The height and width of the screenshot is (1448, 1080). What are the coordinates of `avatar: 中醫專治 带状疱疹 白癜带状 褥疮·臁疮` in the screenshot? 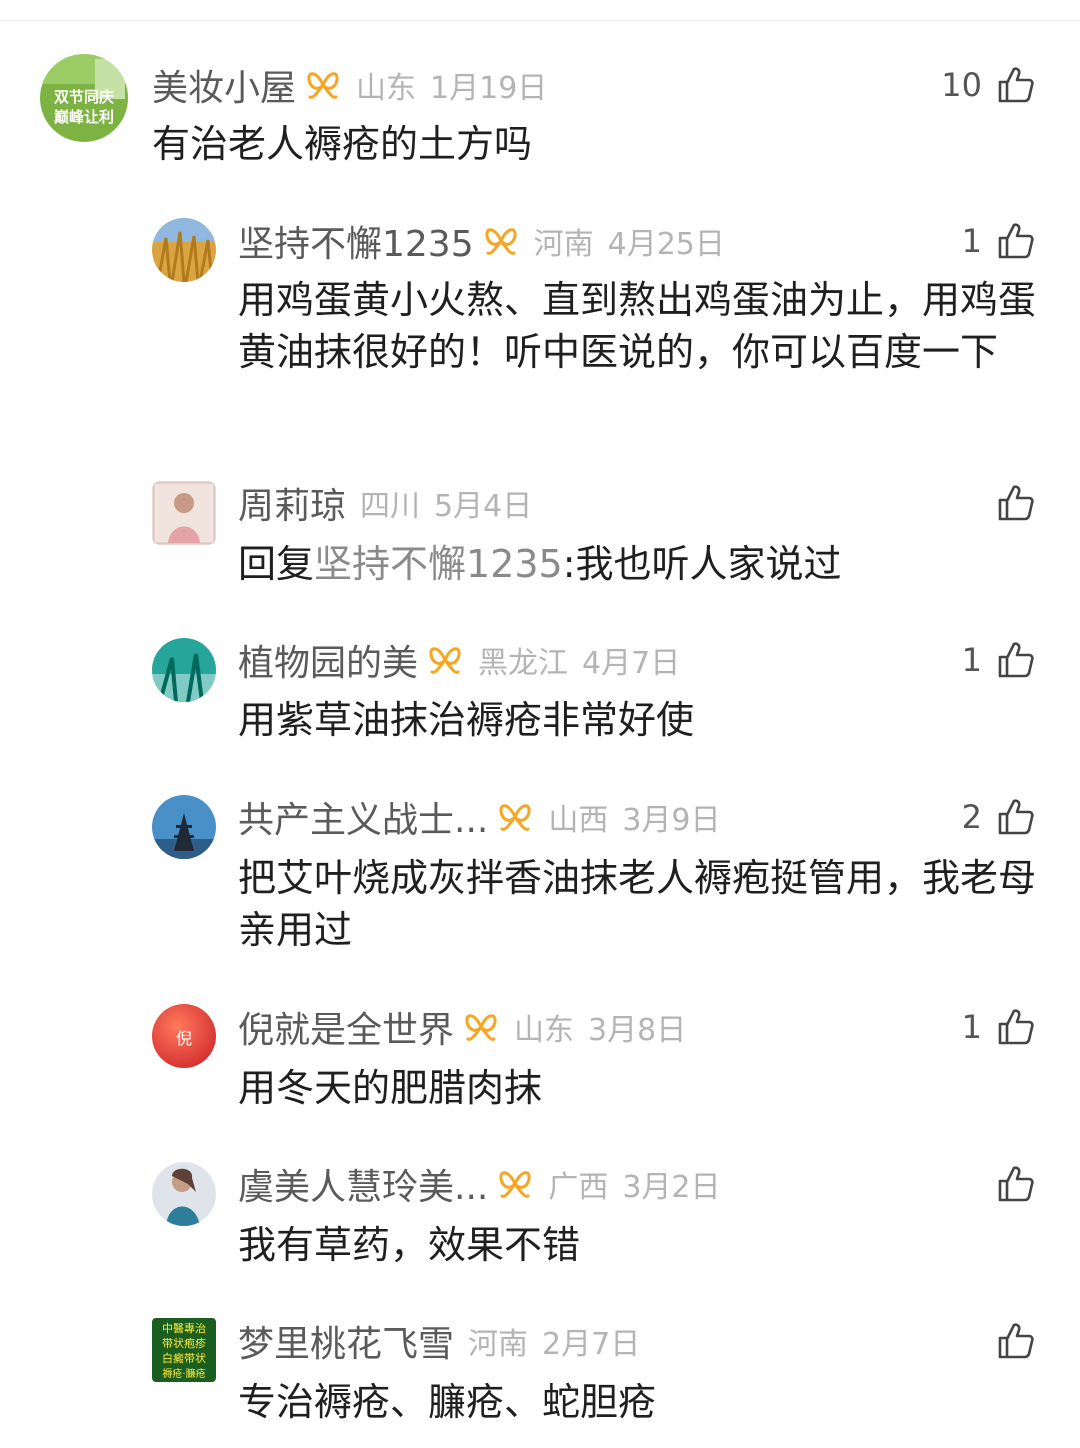 It's located at (184, 1350).